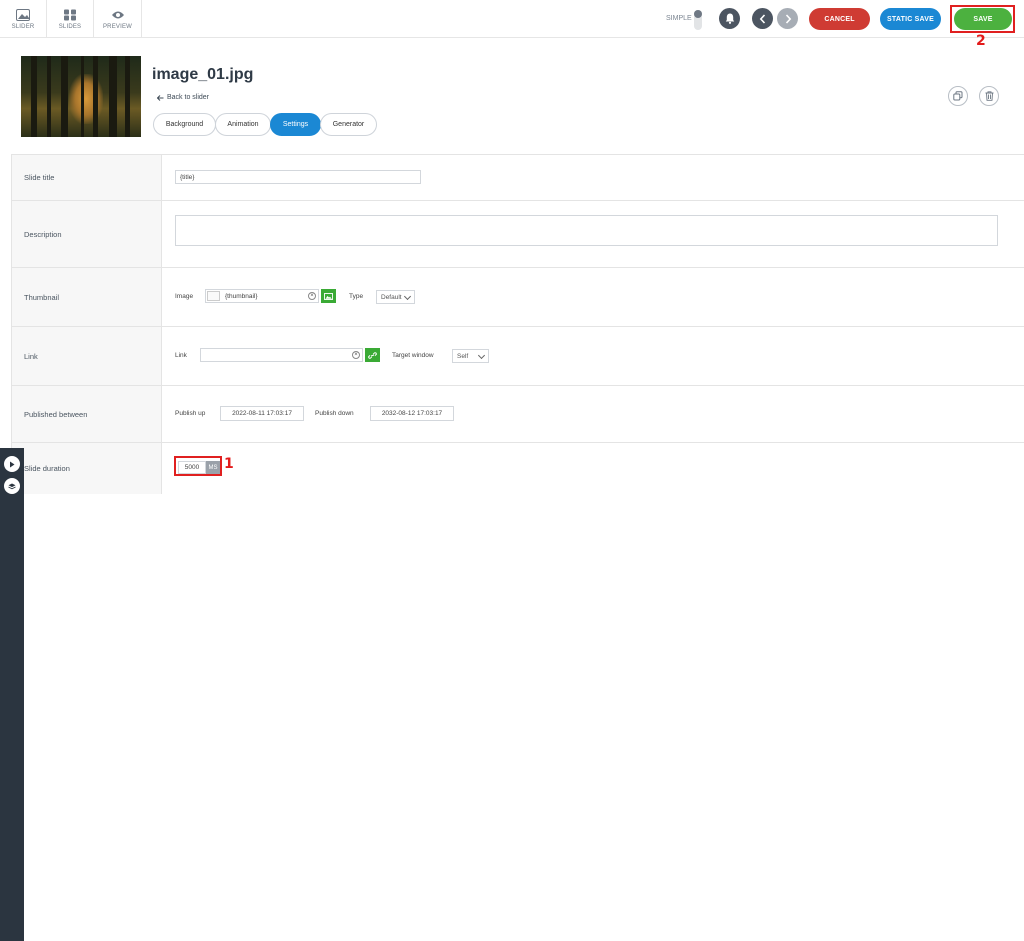 The height and width of the screenshot is (941, 1024). I want to click on link-icon, so click(372, 355).